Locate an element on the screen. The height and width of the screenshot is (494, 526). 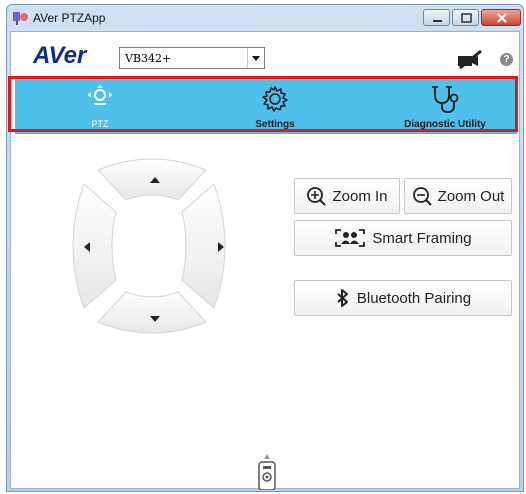
tab-ptz-label: PTZ is located at coordinates (100, 124).